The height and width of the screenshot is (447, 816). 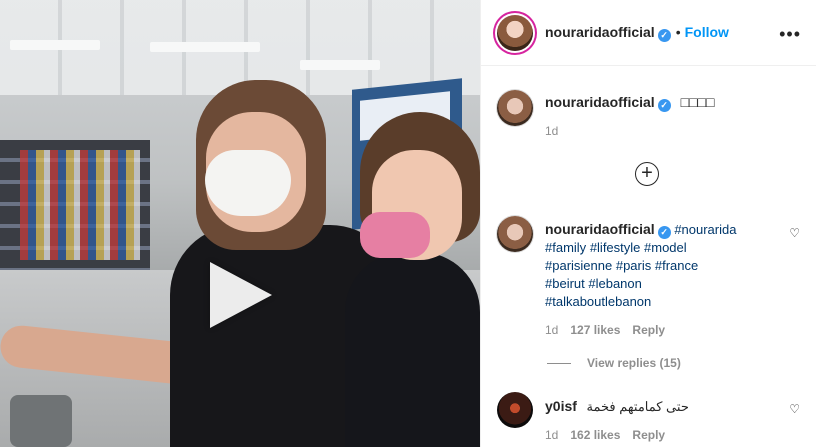 What do you see at coordinates (559, 364) in the screenshot?
I see `replies-divider` at bounding box center [559, 364].